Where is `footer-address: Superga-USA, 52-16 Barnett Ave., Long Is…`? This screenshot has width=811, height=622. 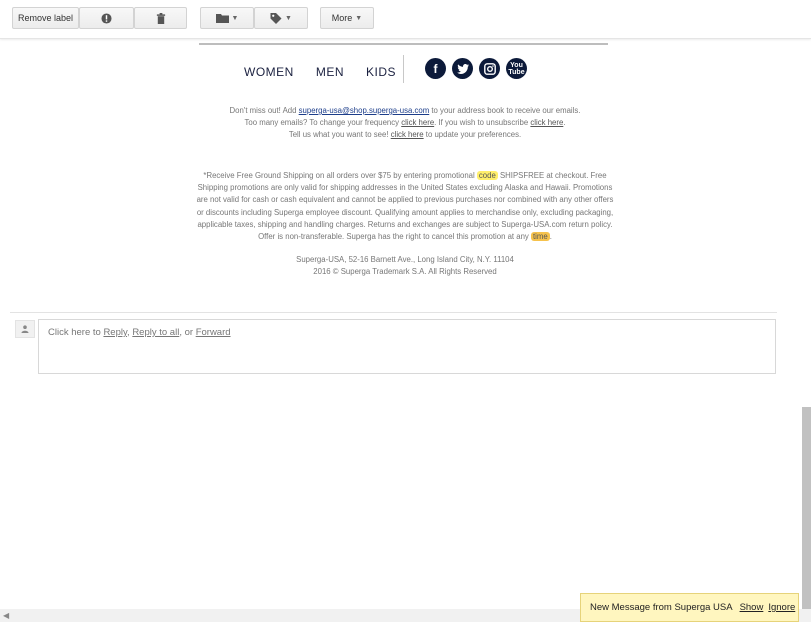 footer-address: Superga-USA, 52-16 Barnett Ave., Long Is… is located at coordinates (405, 259).